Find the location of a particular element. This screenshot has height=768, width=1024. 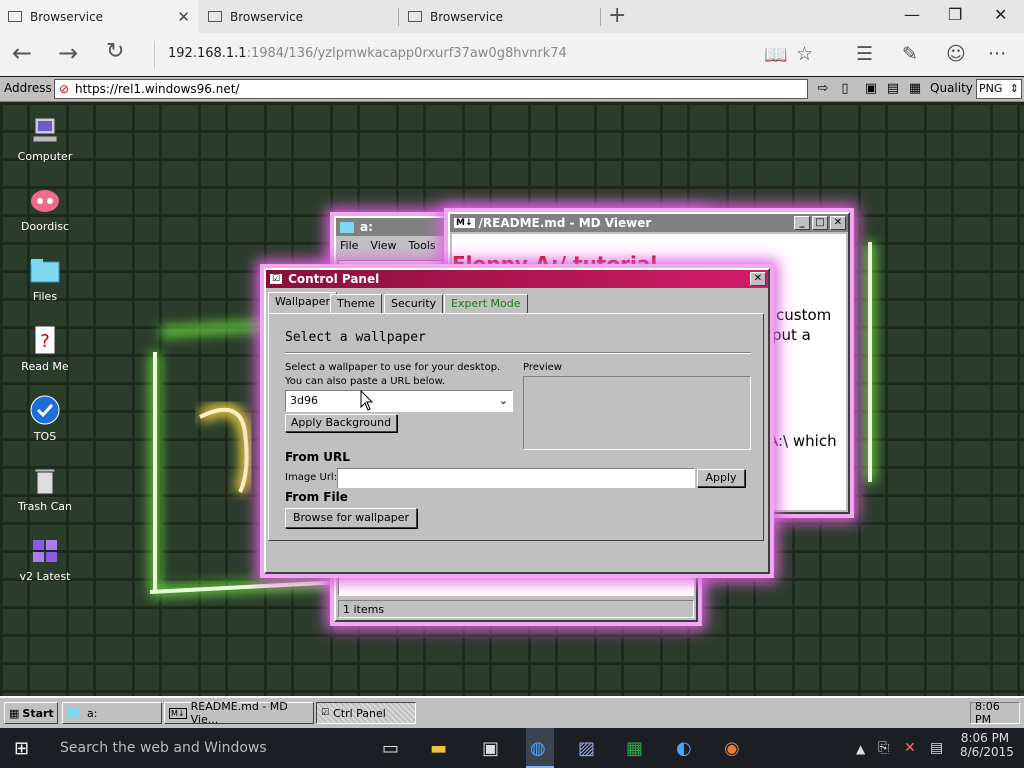

menu-file: File is located at coordinates (349, 246).